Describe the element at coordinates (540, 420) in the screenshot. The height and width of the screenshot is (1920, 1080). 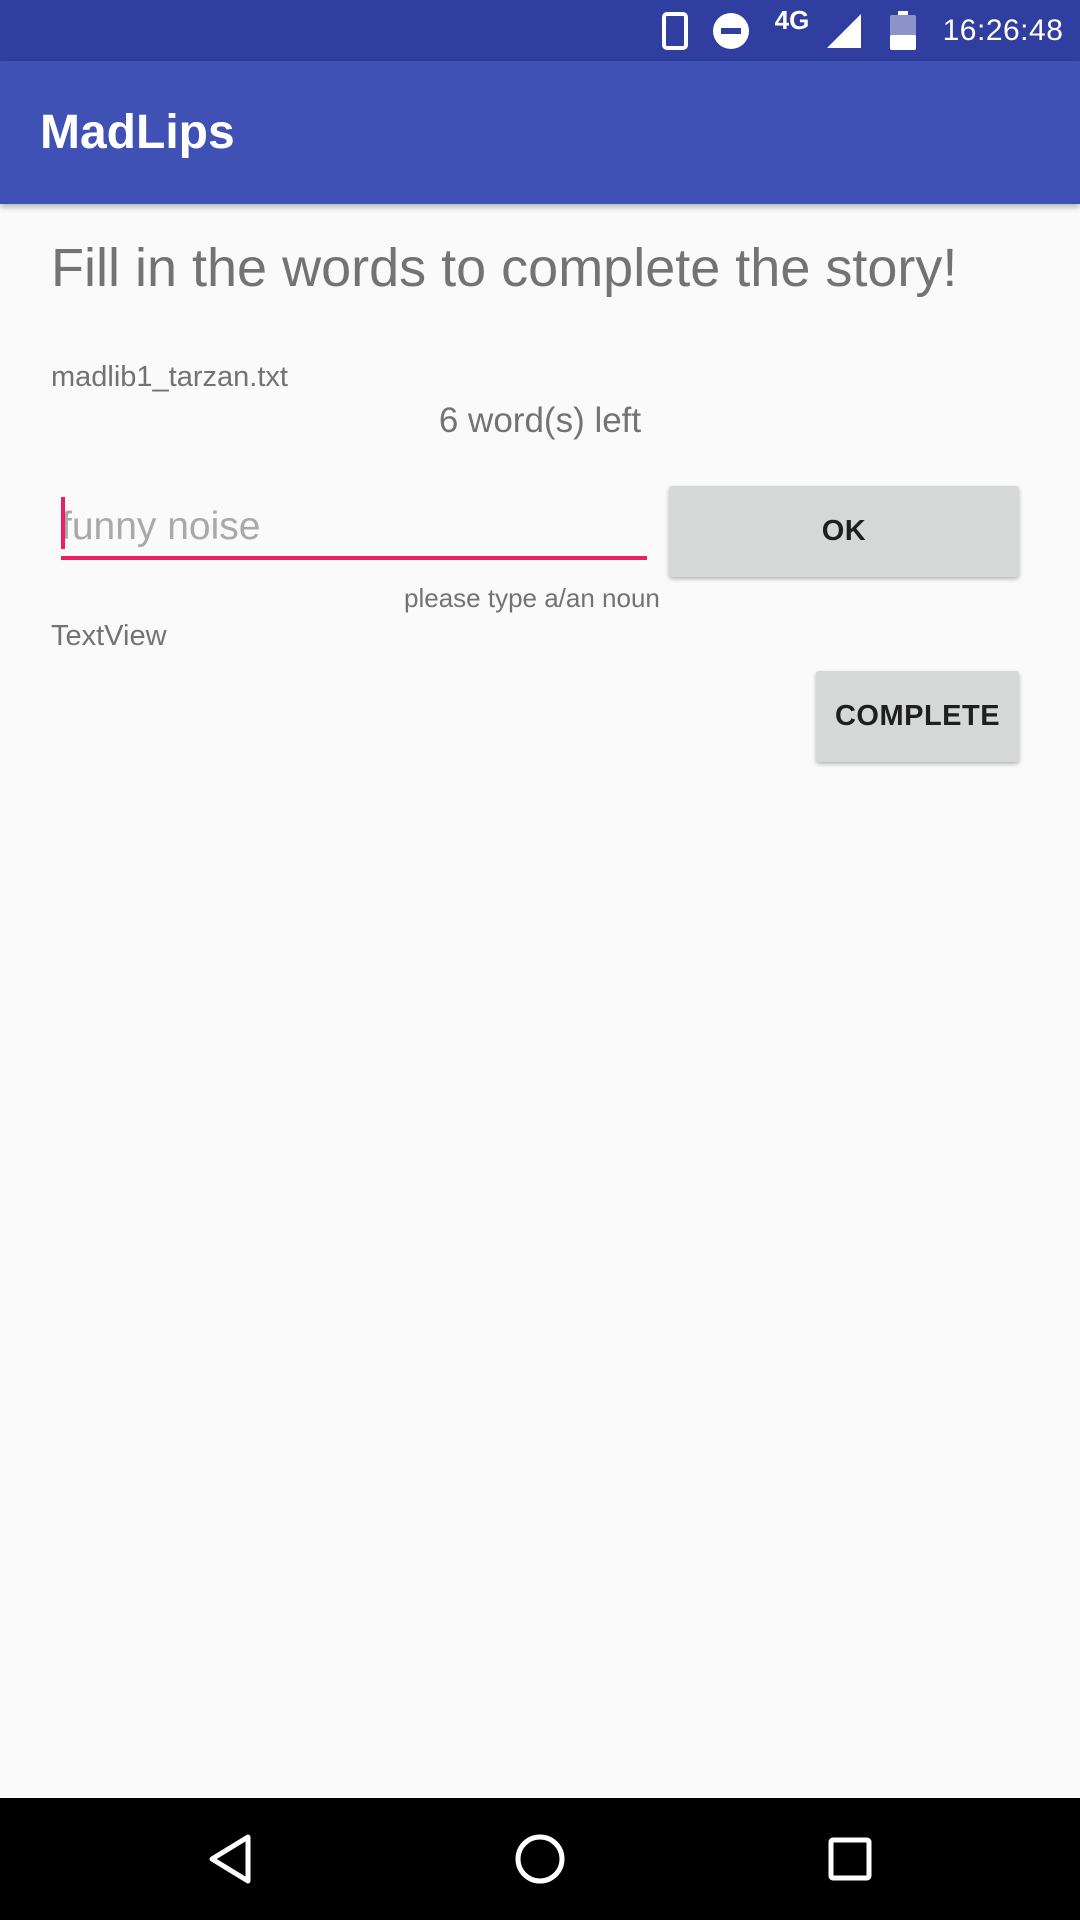
I see `words-left-counter: 6 word(s) left` at that location.